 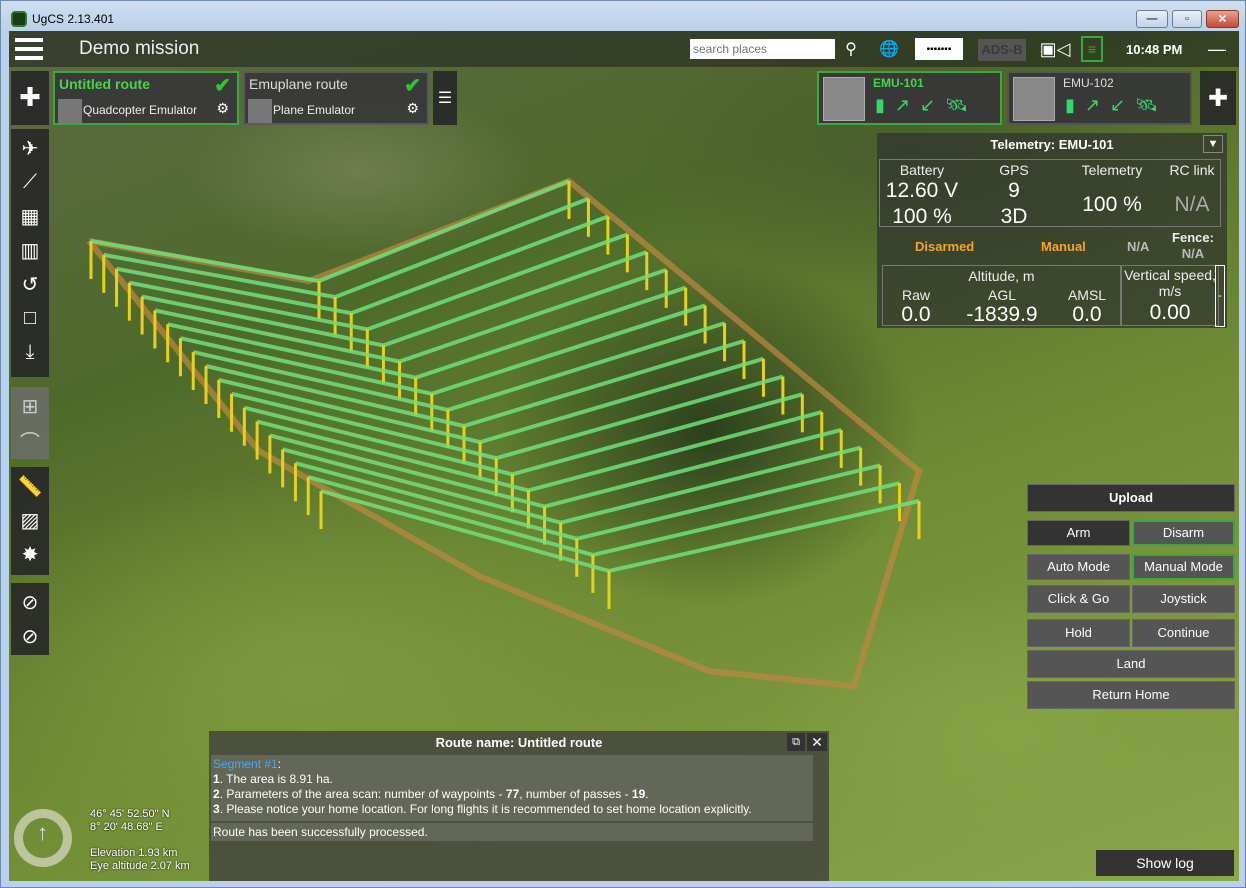 I want to click on latitude: 46° 45' 52.50" N, so click(x=130, y=814).